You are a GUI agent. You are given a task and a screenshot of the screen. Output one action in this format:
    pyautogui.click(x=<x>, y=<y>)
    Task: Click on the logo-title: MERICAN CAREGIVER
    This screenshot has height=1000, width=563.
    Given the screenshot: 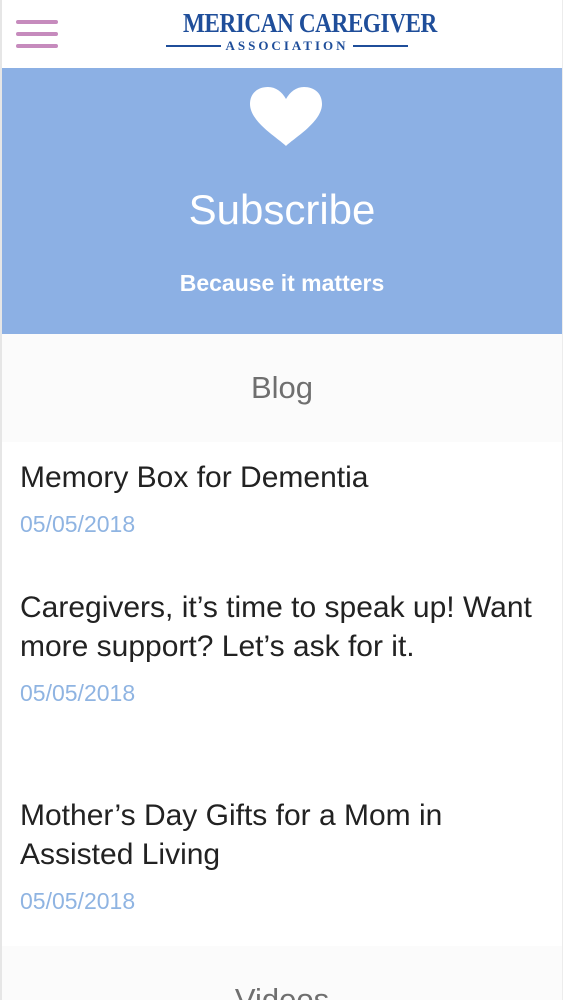 What is the action you would take?
    pyautogui.click(x=309, y=23)
    